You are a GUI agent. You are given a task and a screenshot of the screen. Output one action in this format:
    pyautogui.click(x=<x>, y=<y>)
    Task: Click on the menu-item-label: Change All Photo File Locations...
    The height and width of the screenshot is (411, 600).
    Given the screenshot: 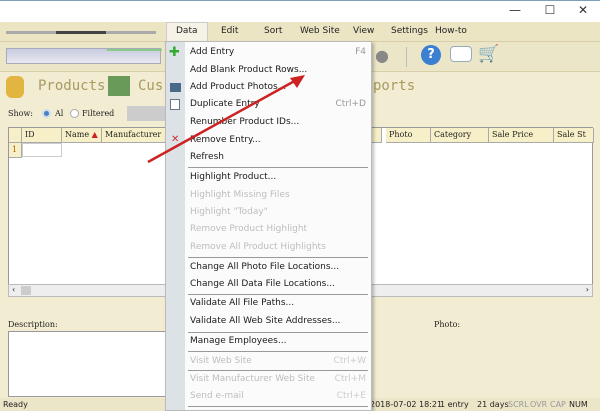 What is the action you would take?
    pyautogui.click(x=265, y=267)
    